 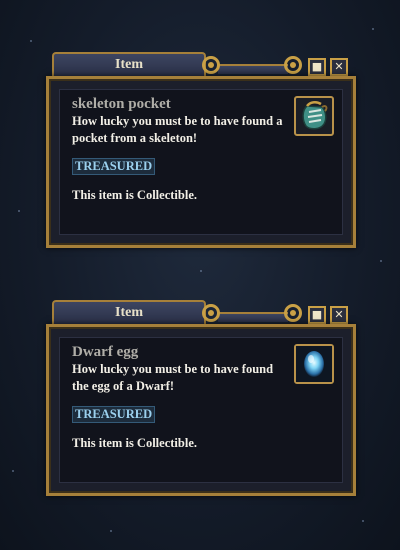 I want to click on dwarf-egg-icon, so click(x=314, y=364).